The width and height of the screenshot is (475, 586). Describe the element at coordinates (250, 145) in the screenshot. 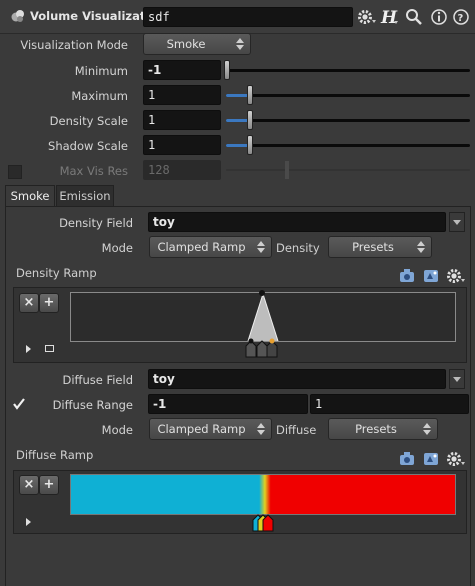

I see `shadow-scale-slider-handle` at that location.